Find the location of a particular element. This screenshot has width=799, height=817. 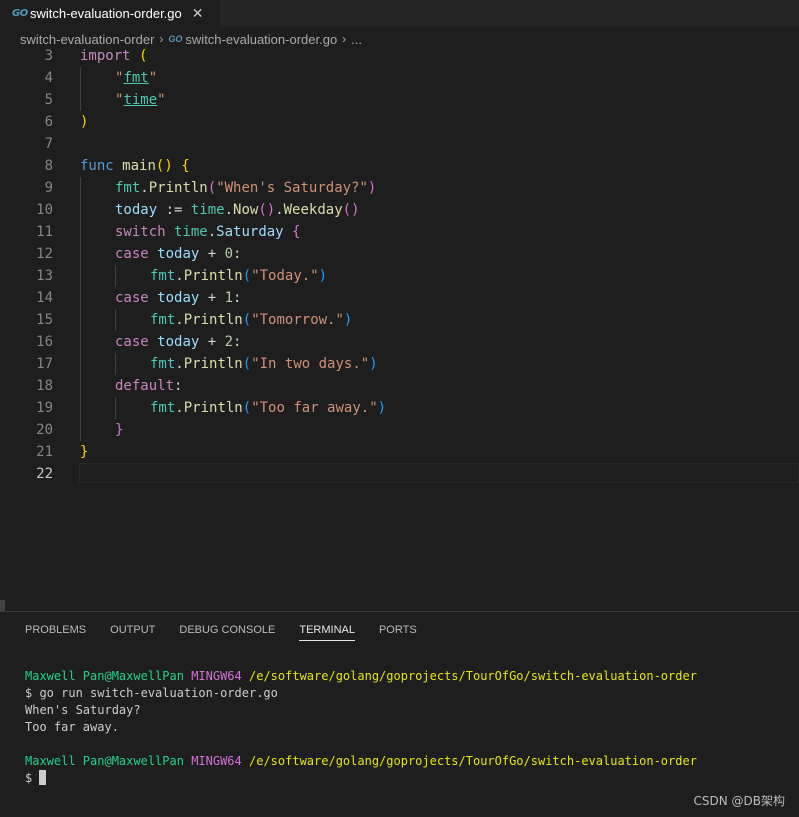

code-line: 12 case today + 0: is located at coordinates (399, 254).